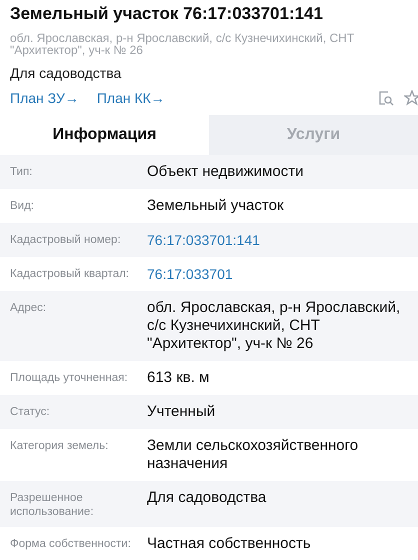 This screenshot has width=418, height=560. I want to click on plan-link: План КК→, so click(130, 98).